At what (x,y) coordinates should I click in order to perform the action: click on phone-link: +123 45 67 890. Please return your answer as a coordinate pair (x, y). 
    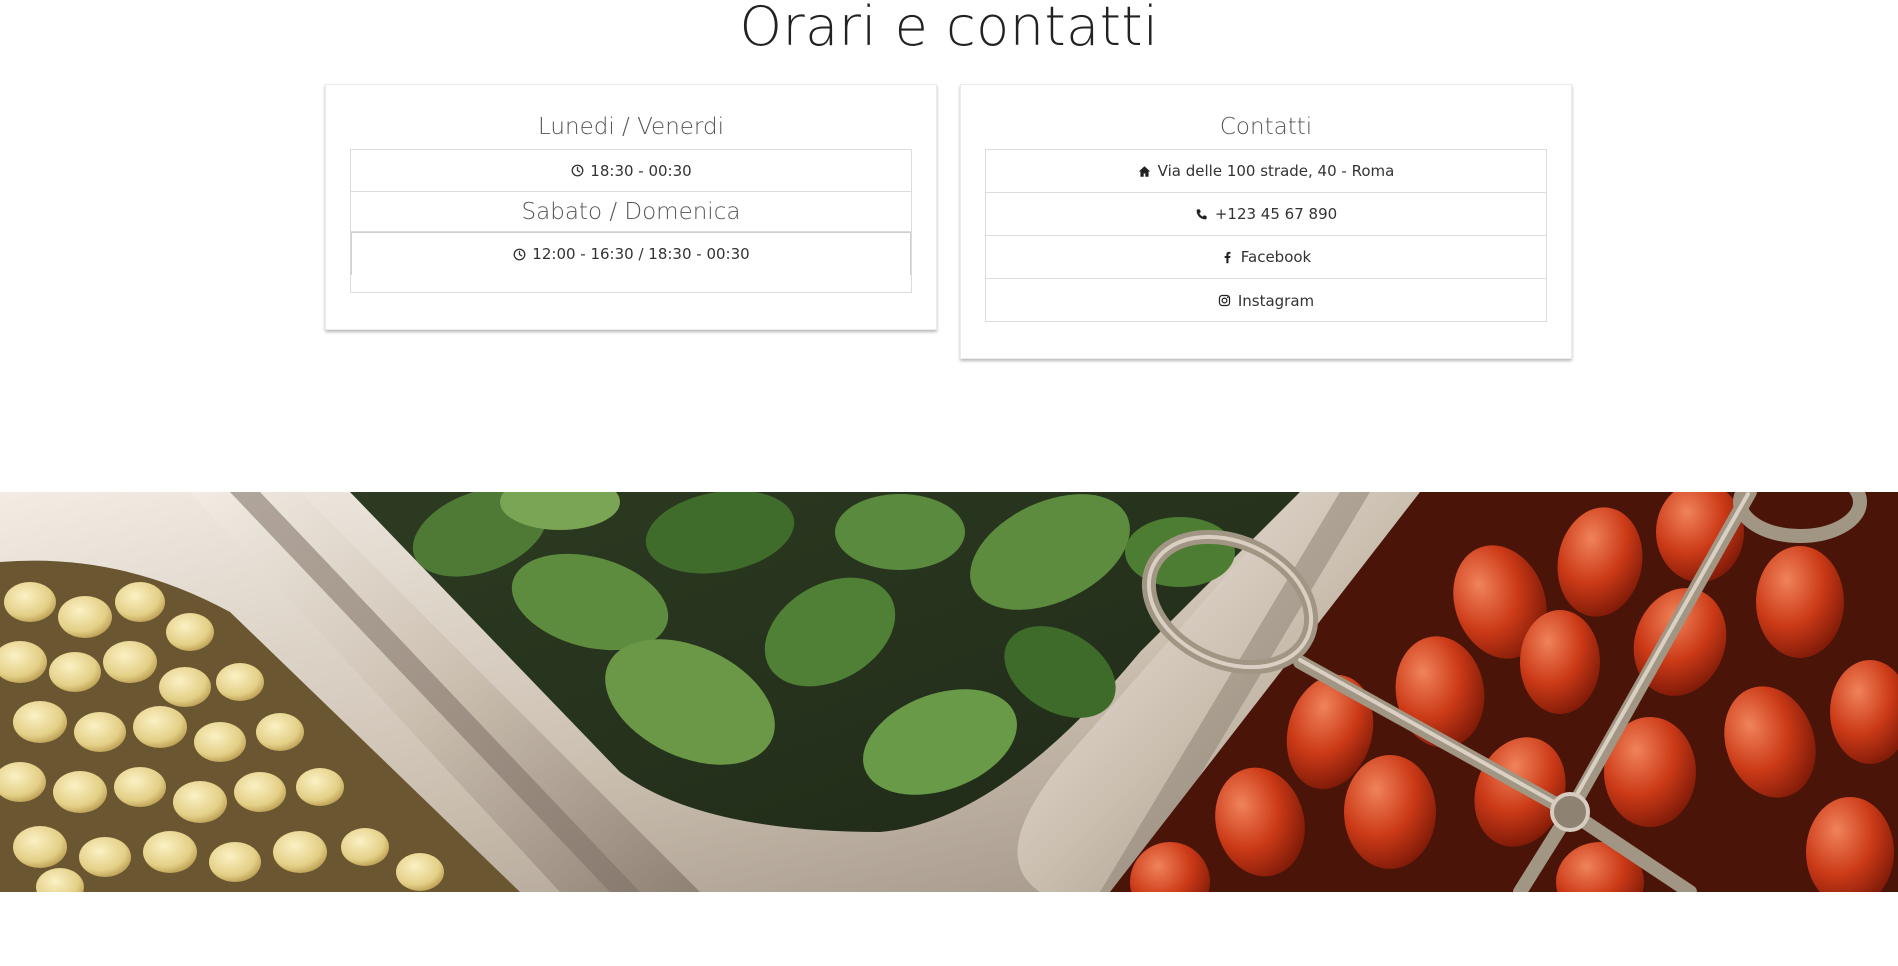
    Looking at the image, I should click on (1276, 214).